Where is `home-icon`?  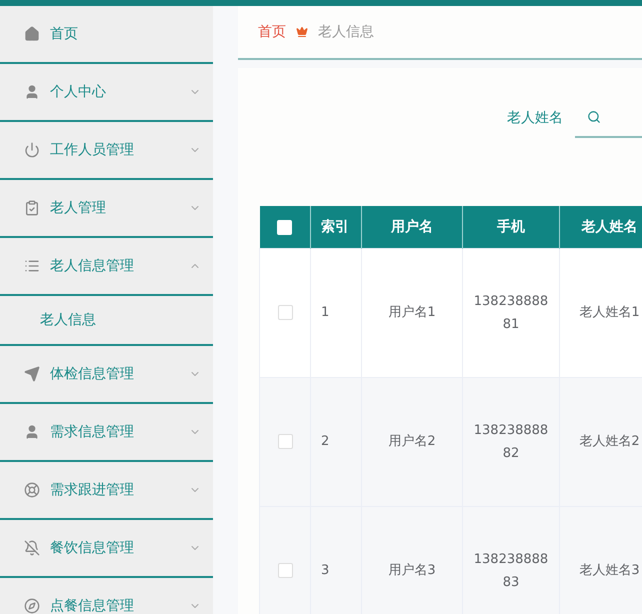 home-icon is located at coordinates (32, 34).